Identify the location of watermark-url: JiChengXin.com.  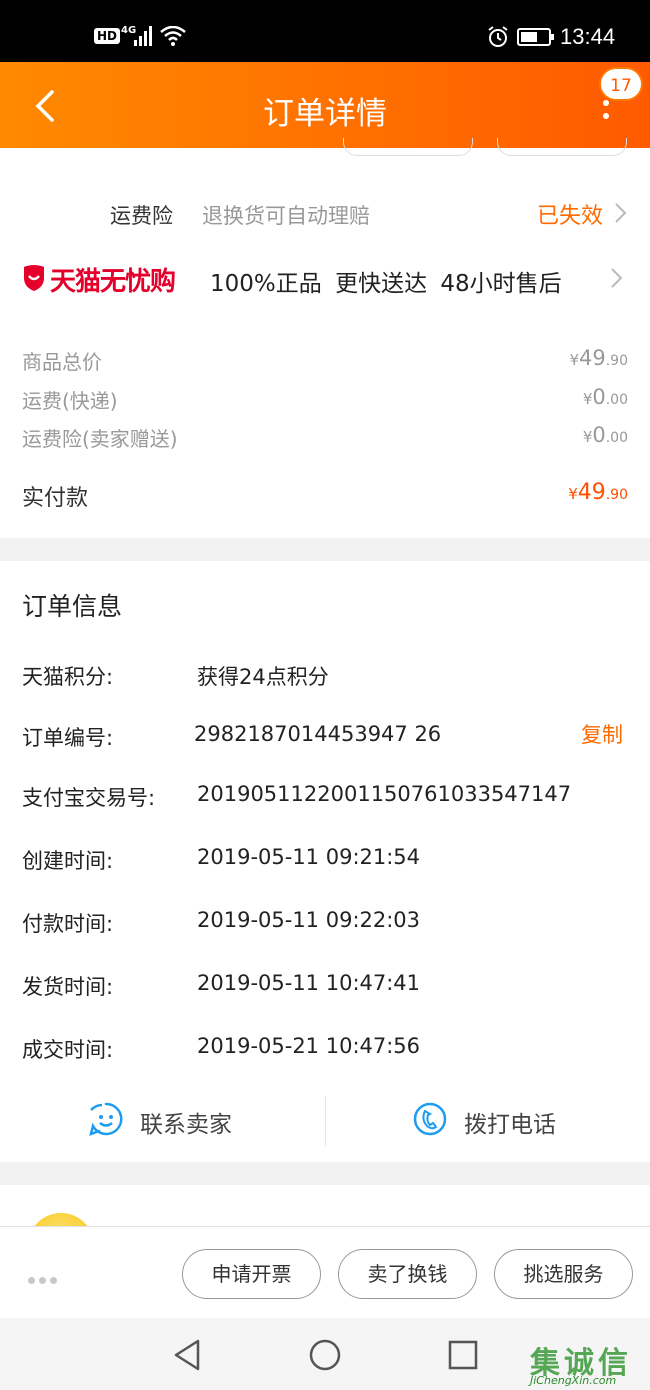
(573, 1380).